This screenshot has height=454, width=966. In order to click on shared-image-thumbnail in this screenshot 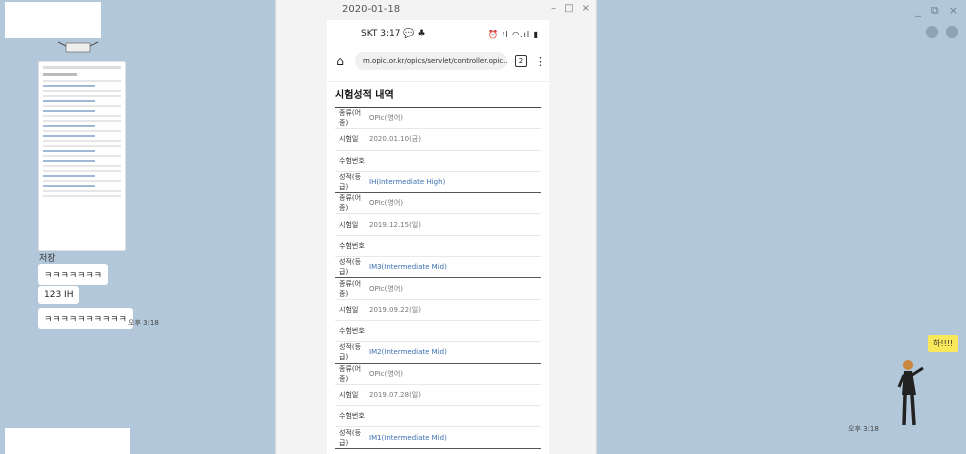, I will do `click(82, 156)`.